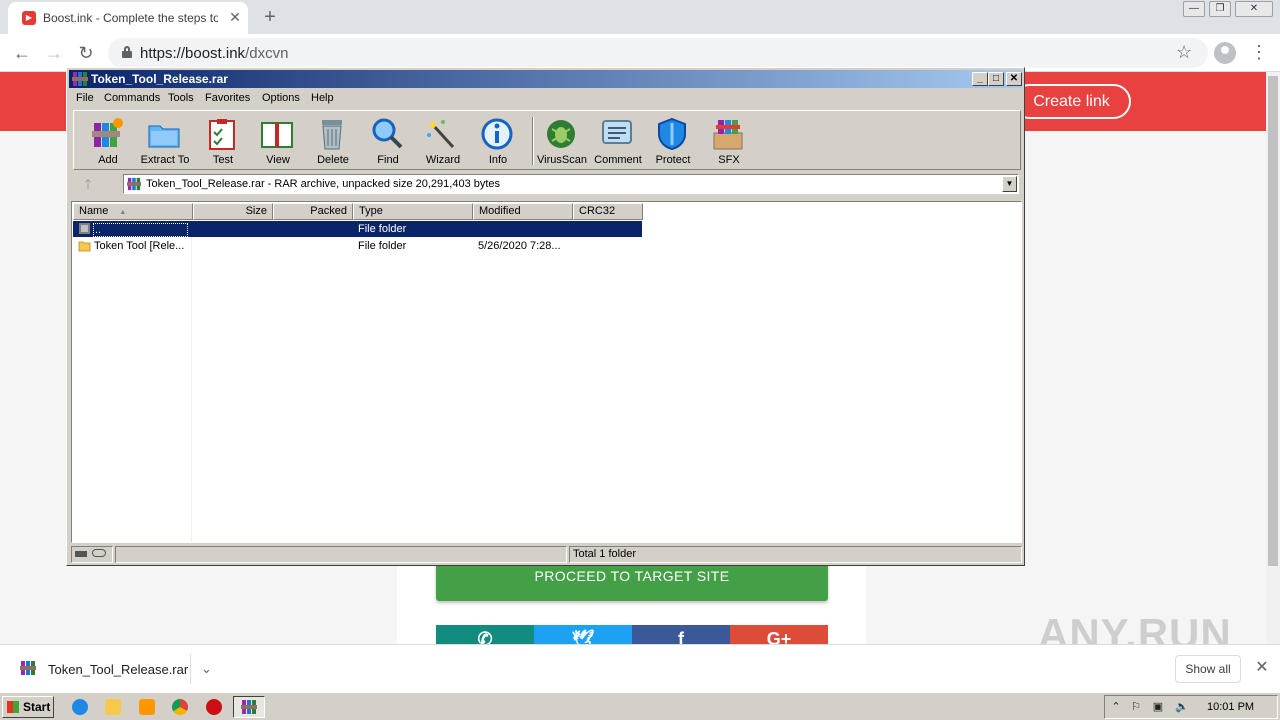 Image resolution: width=1280 pixels, height=720 pixels. Describe the element at coordinates (85, 98) in the screenshot. I see `menu-file: File` at that location.